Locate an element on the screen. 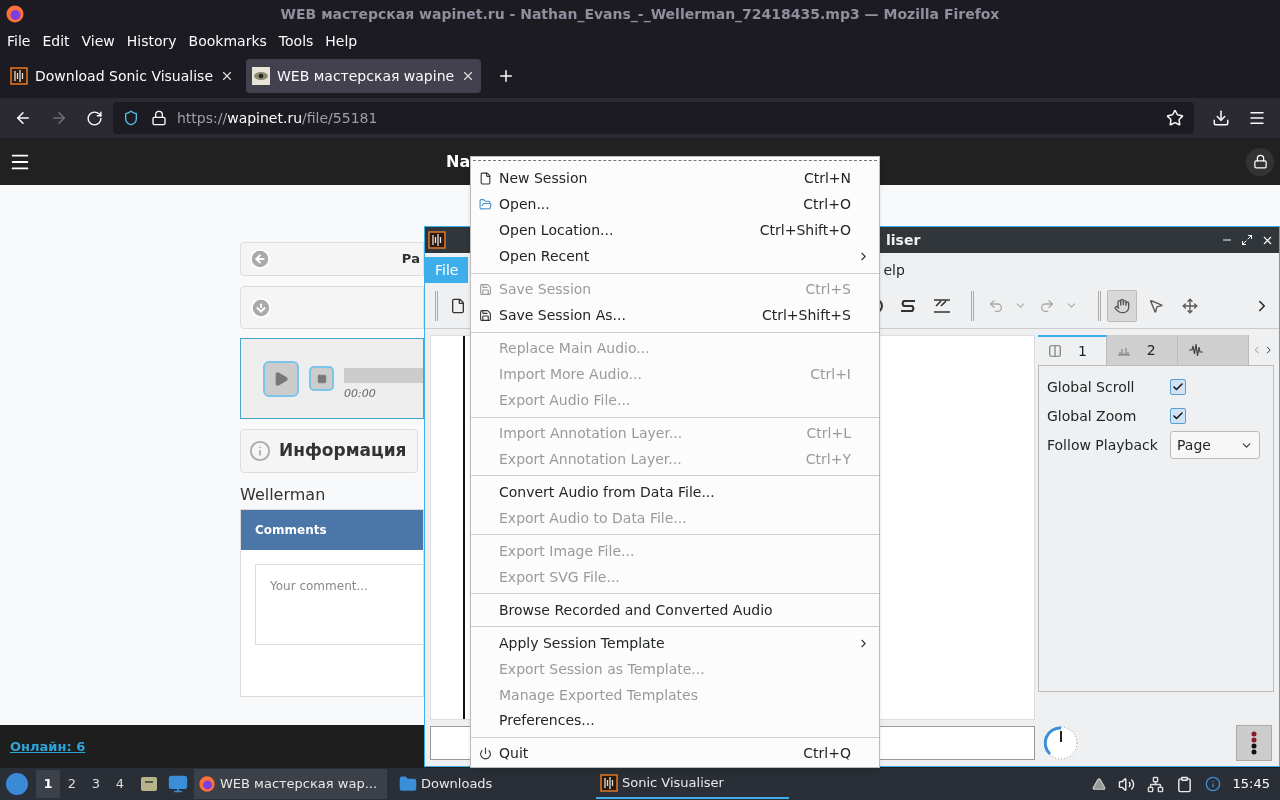 The height and width of the screenshot is (800, 1280). tray-arrow-icon is located at coordinates (1098, 784).